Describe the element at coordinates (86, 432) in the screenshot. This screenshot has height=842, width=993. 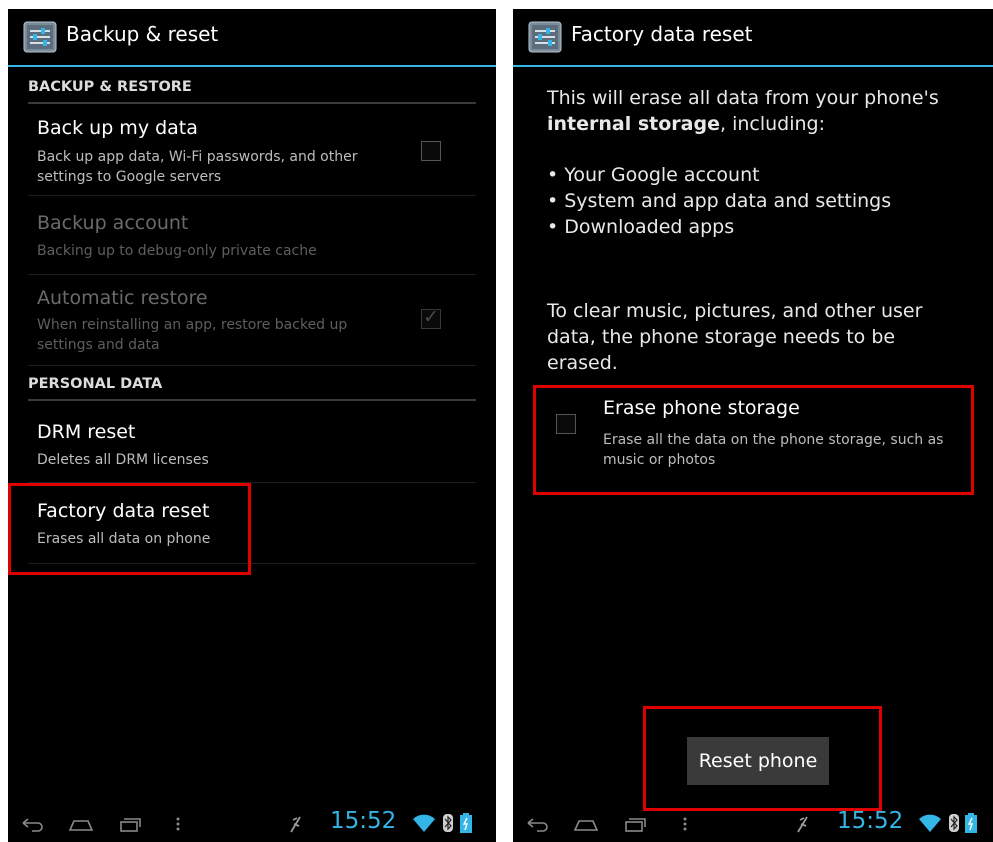
I see `item-title: DRM reset` at that location.